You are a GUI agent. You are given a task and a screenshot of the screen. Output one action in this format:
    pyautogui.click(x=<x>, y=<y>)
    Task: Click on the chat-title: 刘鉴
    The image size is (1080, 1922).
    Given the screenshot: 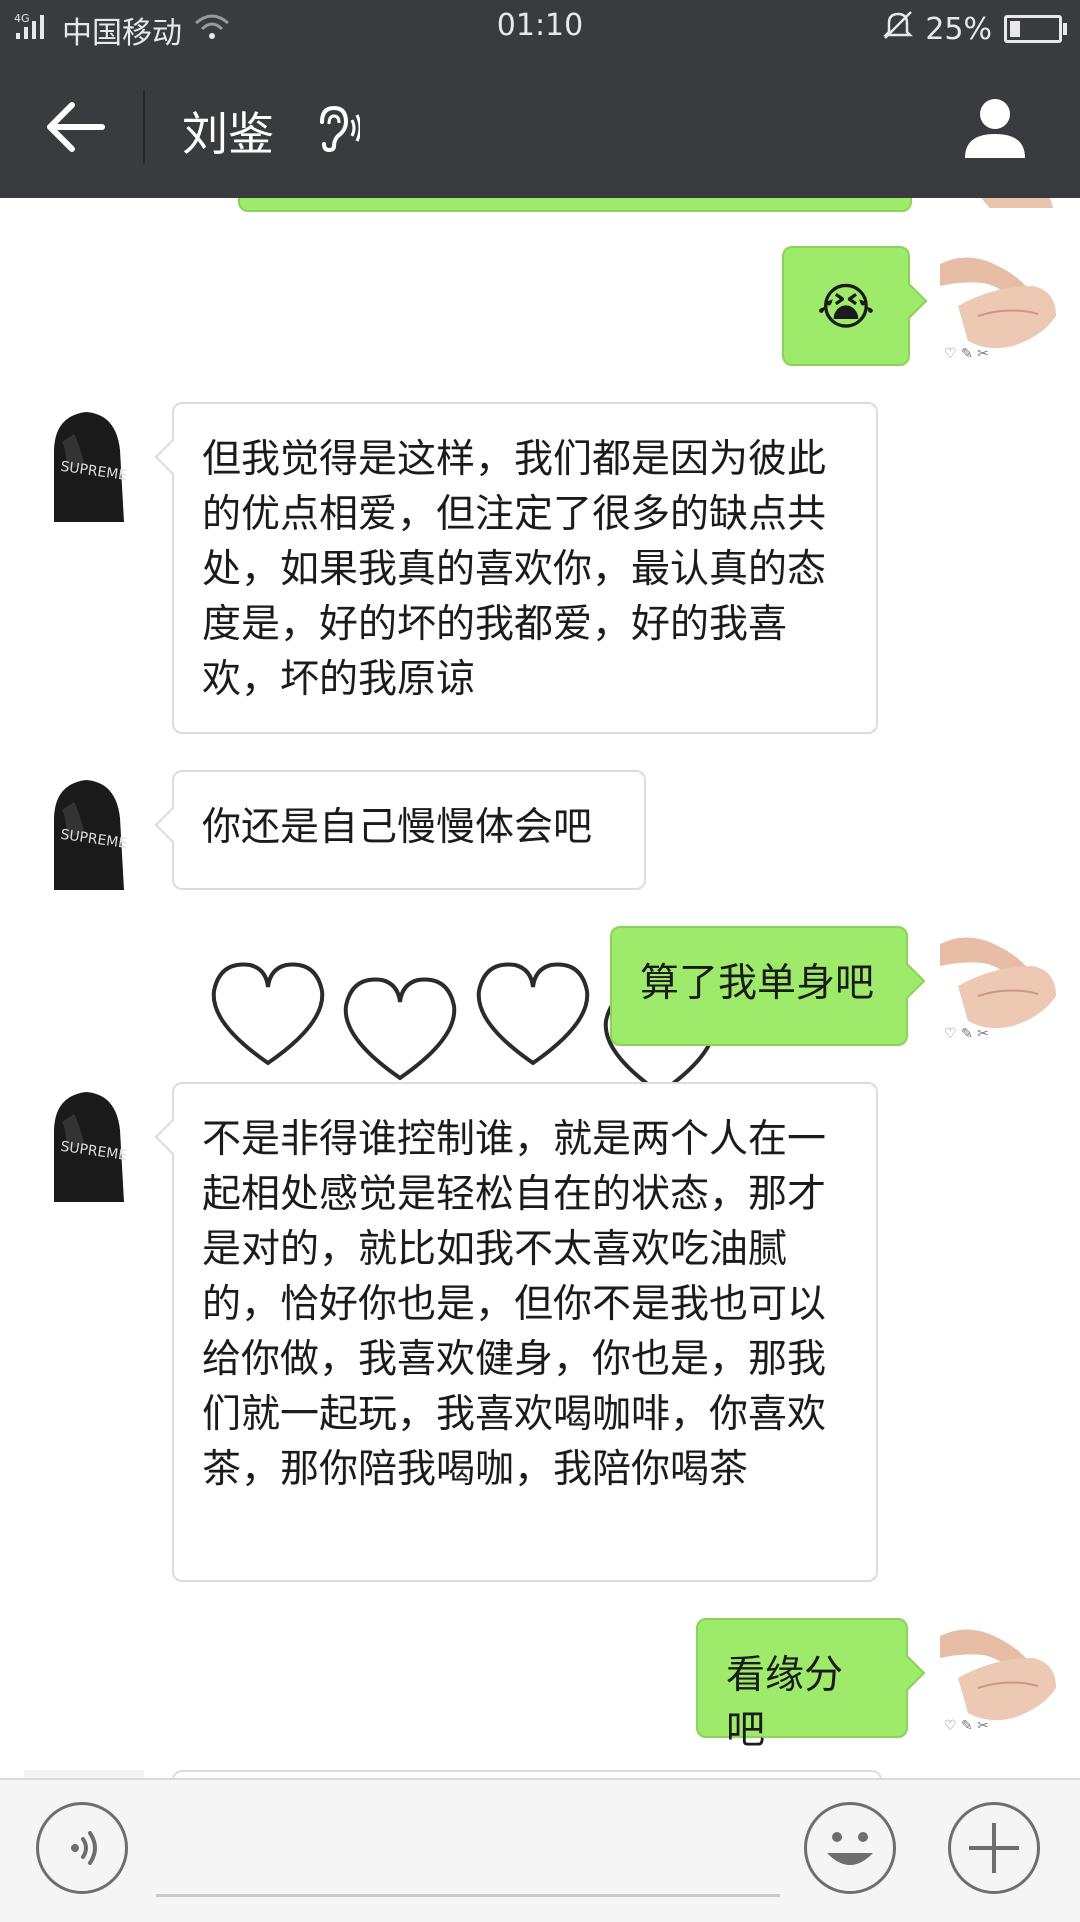 What is the action you would take?
    pyautogui.click(x=228, y=134)
    